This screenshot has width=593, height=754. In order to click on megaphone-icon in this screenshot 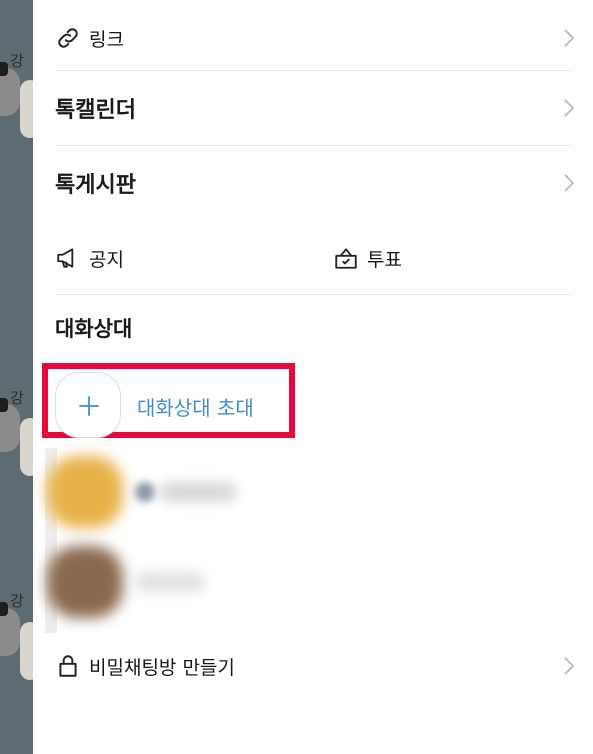, I will do `click(68, 258)`.